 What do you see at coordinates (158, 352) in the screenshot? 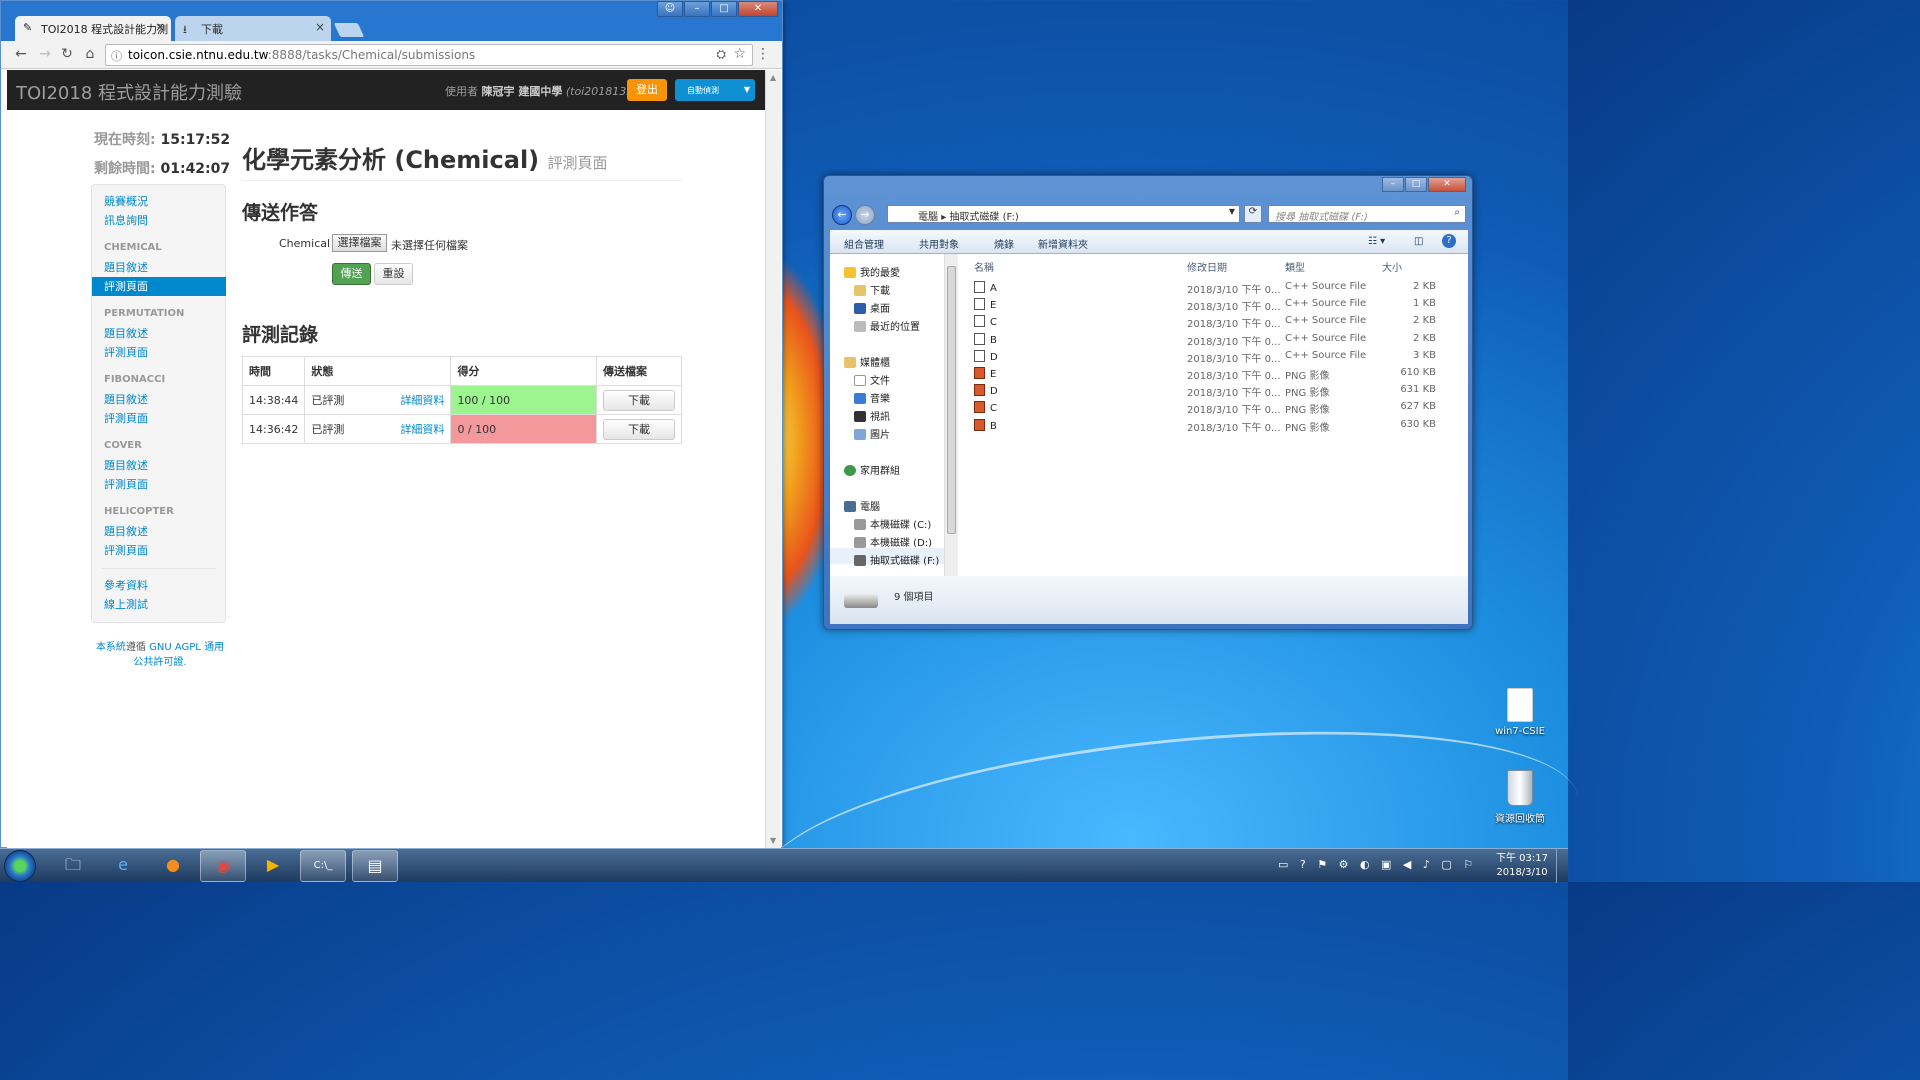
I see `sidebar-item-permutation-eval: 評測頁面` at bounding box center [158, 352].